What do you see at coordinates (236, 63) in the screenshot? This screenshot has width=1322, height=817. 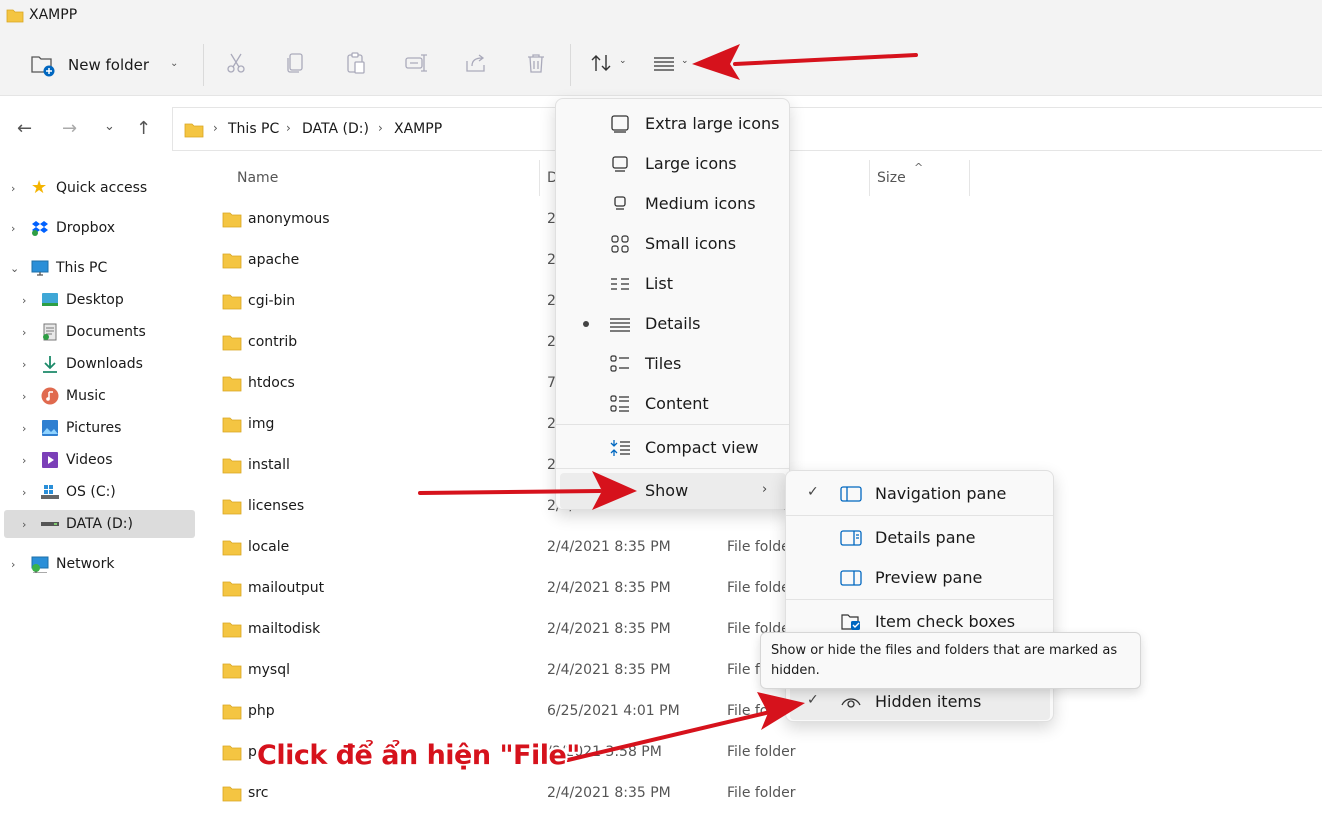 I see `cut-icon` at bounding box center [236, 63].